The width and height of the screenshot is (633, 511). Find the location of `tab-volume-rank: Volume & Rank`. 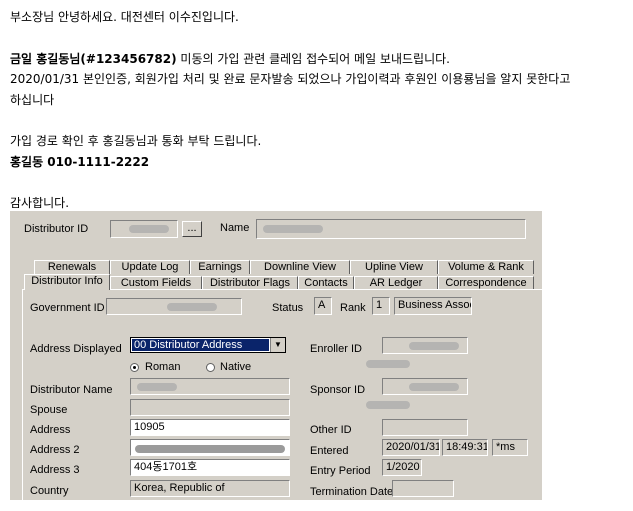

tab-volume-rank: Volume & Rank is located at coordinates (486, 267).